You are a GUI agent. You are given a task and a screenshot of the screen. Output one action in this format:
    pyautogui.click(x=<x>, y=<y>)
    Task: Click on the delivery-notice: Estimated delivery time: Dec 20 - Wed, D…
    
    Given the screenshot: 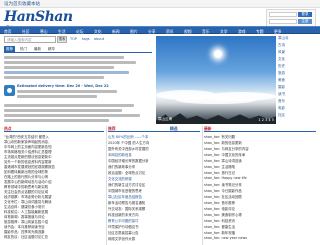 What is the action you would take?
    pyautogui.click(x=78, y=93)
    